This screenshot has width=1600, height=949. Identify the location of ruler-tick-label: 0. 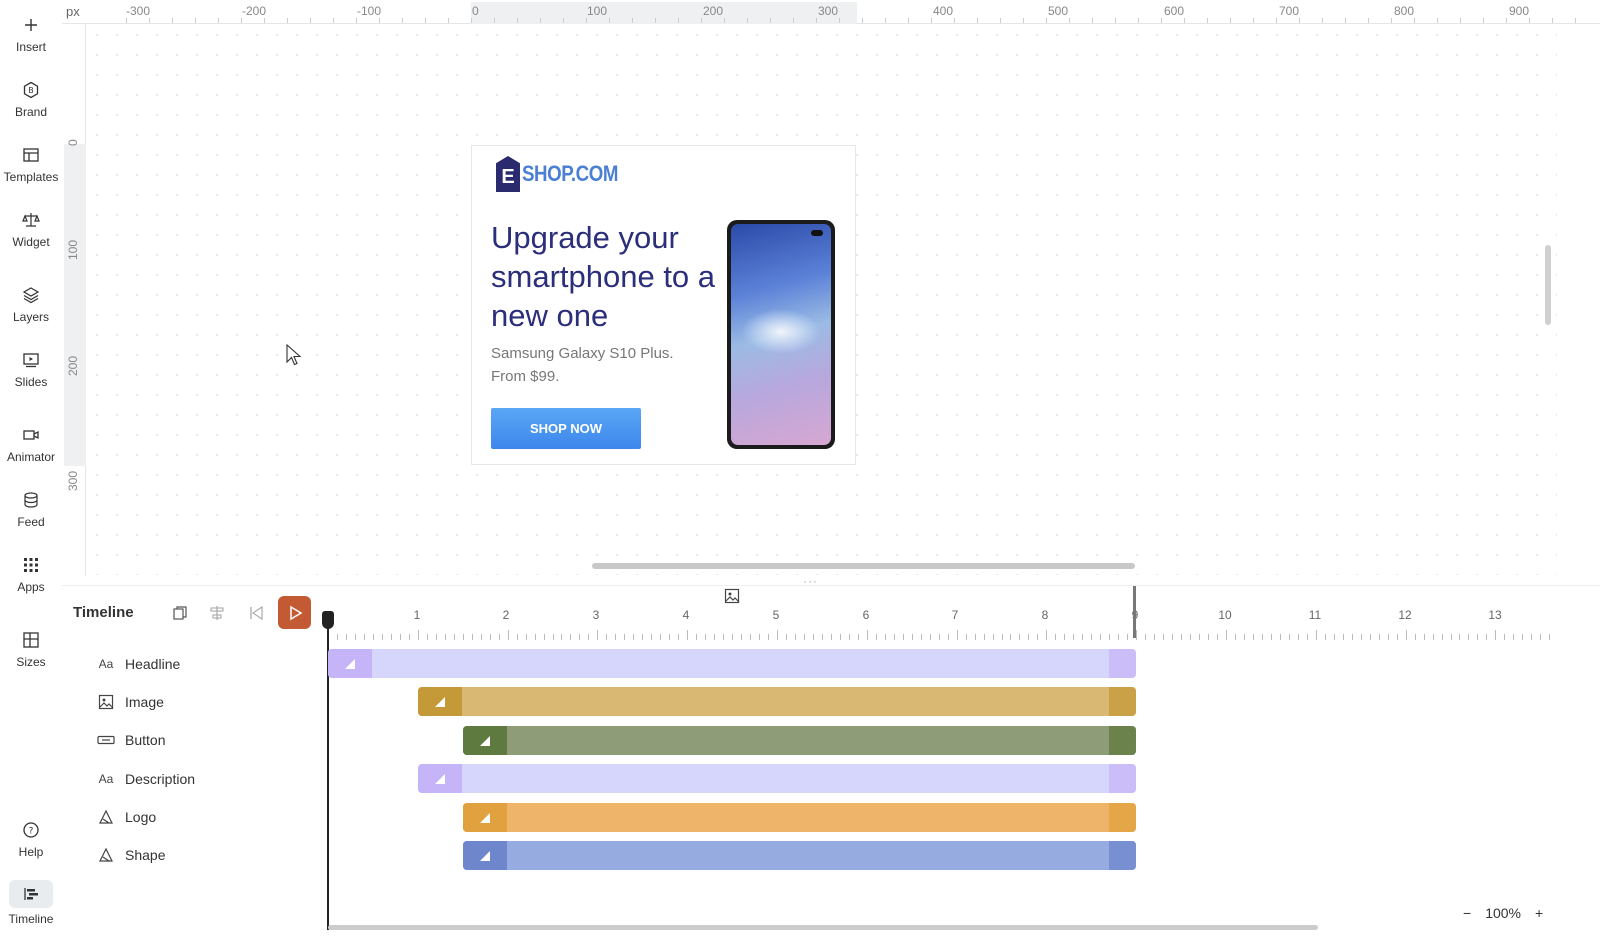
(73, 142).